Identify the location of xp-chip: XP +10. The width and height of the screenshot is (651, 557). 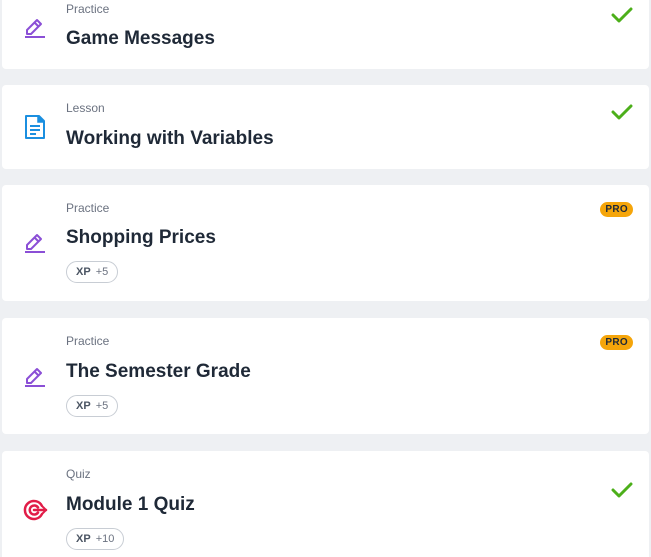
(95, 539).